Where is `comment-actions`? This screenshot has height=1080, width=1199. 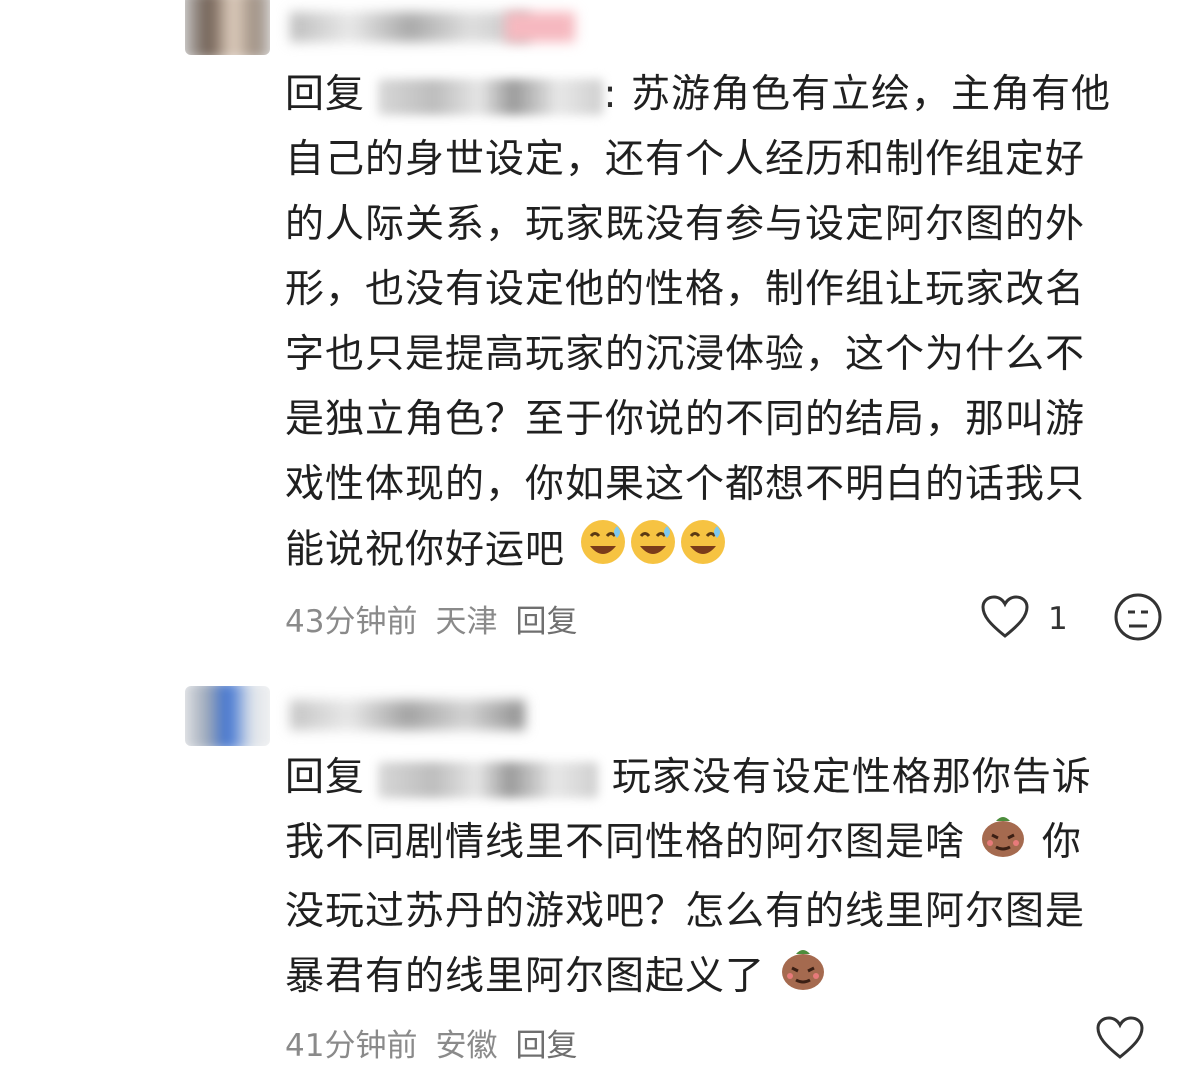 comment-actions is located at coordinates (1120, 1040).